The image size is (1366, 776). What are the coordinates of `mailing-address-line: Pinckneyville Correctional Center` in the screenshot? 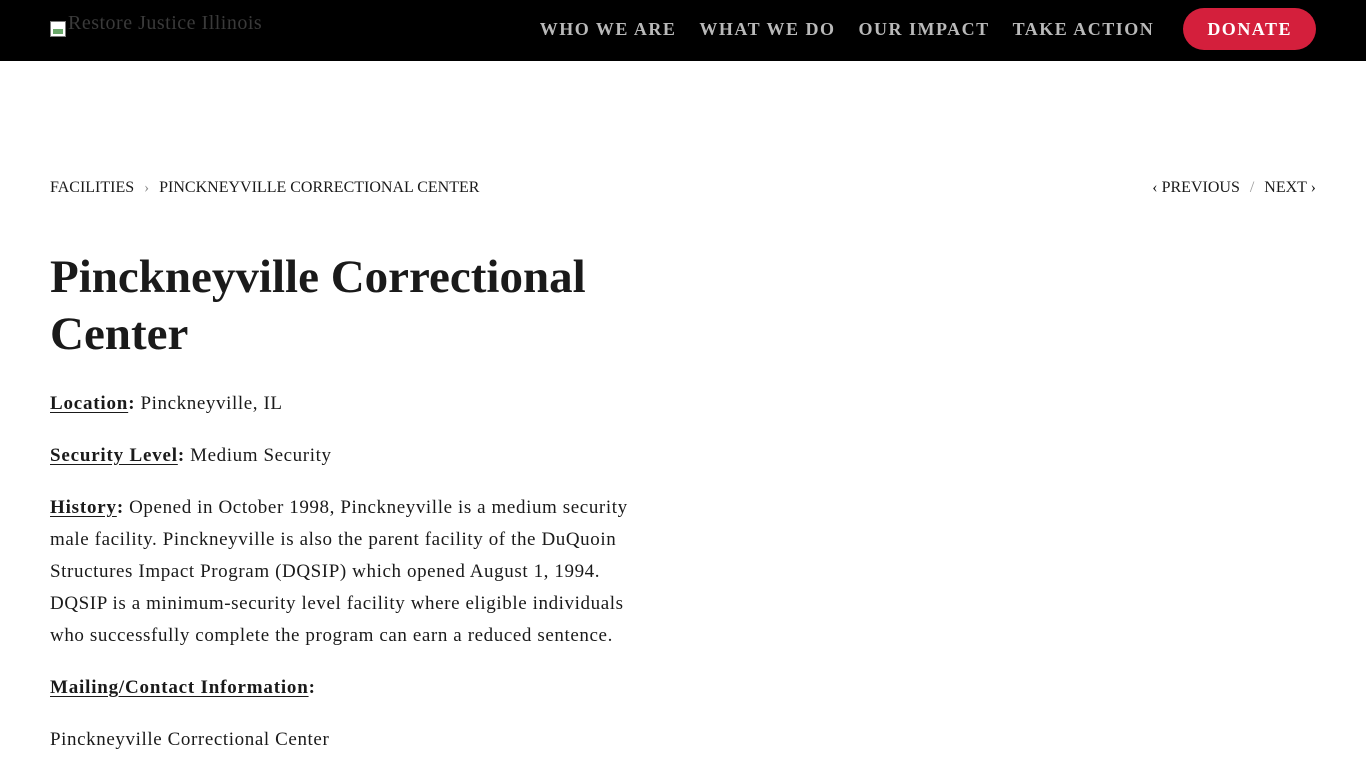 It's located at (190, 739).